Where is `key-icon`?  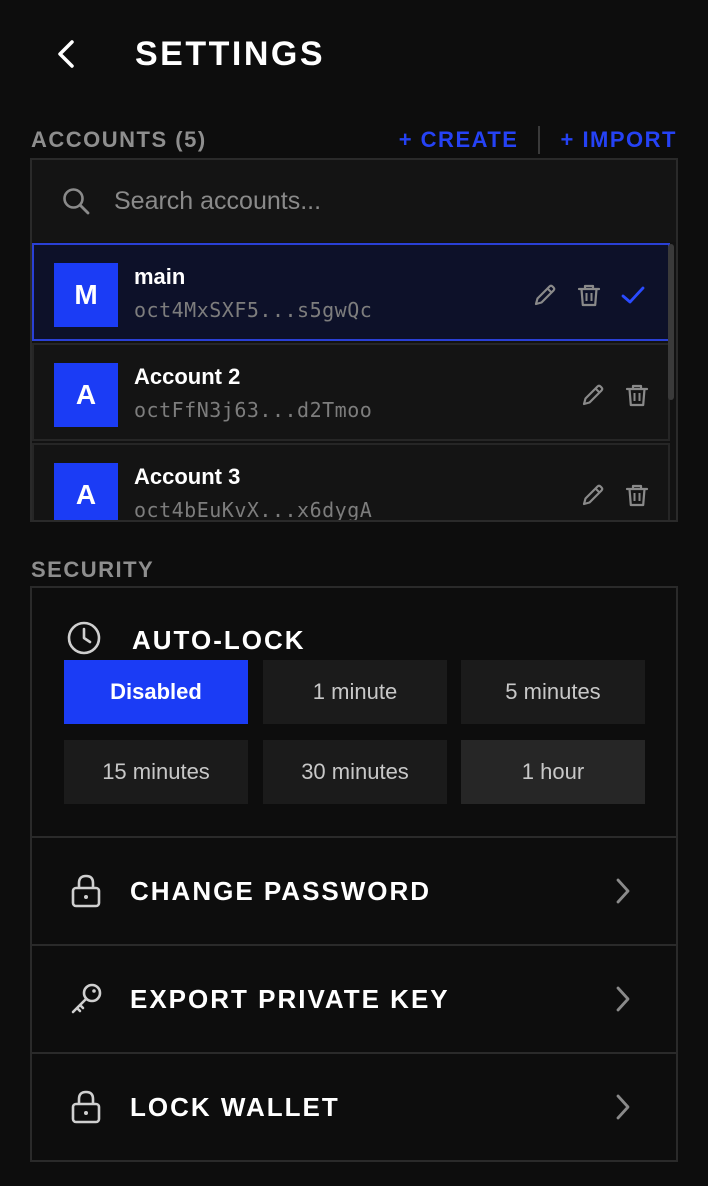
key-icon is located at coordinates (86, 999).